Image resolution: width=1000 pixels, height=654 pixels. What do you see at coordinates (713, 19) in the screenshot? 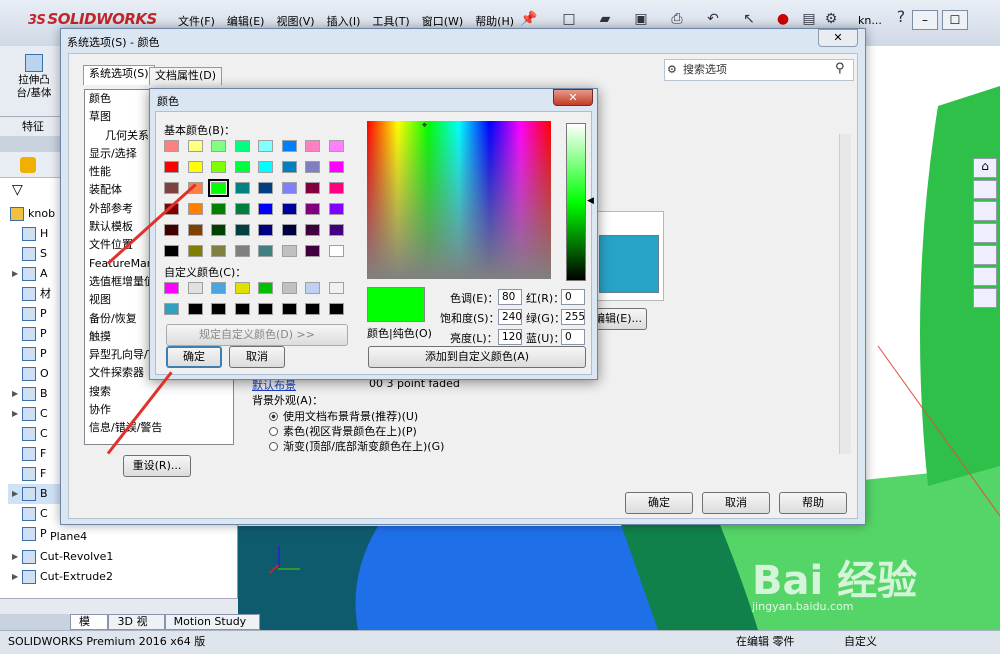
I see `undo-icon: ↶` at bounding box center [713, 19].